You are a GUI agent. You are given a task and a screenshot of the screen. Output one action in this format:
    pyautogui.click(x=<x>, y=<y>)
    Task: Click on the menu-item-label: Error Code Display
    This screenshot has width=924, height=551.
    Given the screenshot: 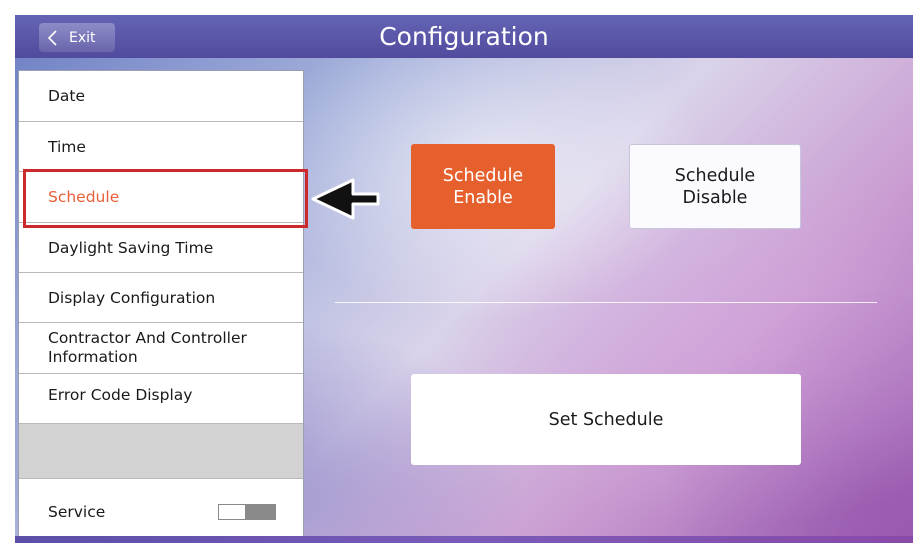 What is the action you would take?
    pyautogui.click(x=120, y=395)
    